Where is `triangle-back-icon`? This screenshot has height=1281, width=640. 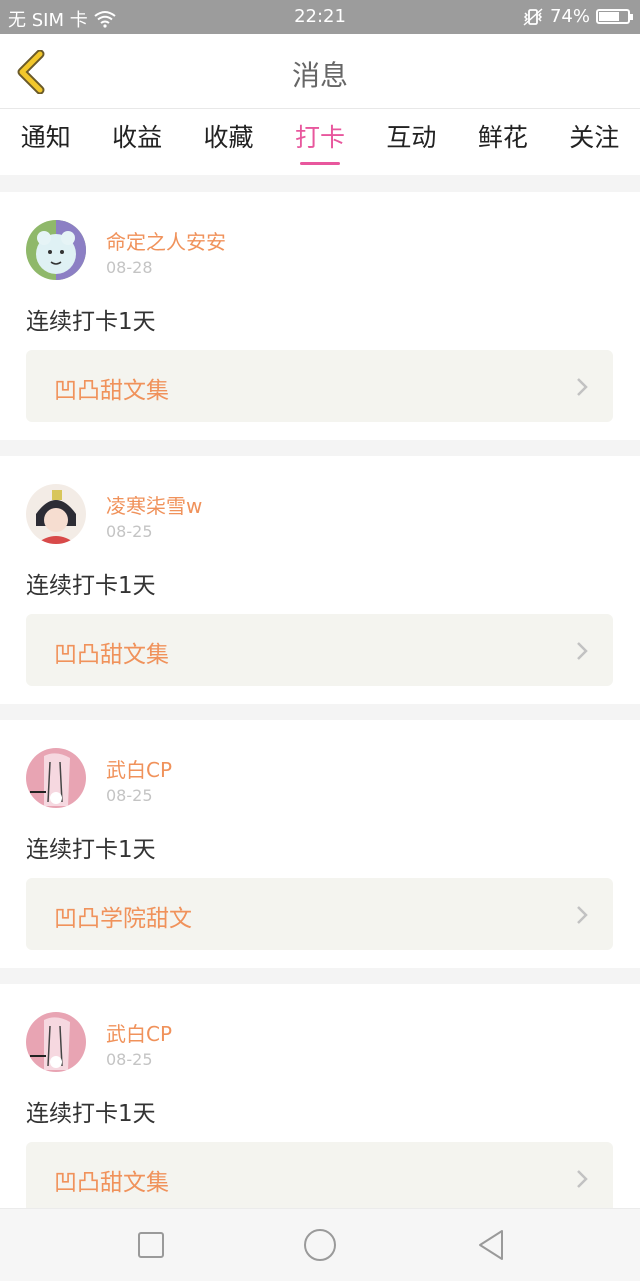
triangle-back-icon is located at coordinates (492, 1245).